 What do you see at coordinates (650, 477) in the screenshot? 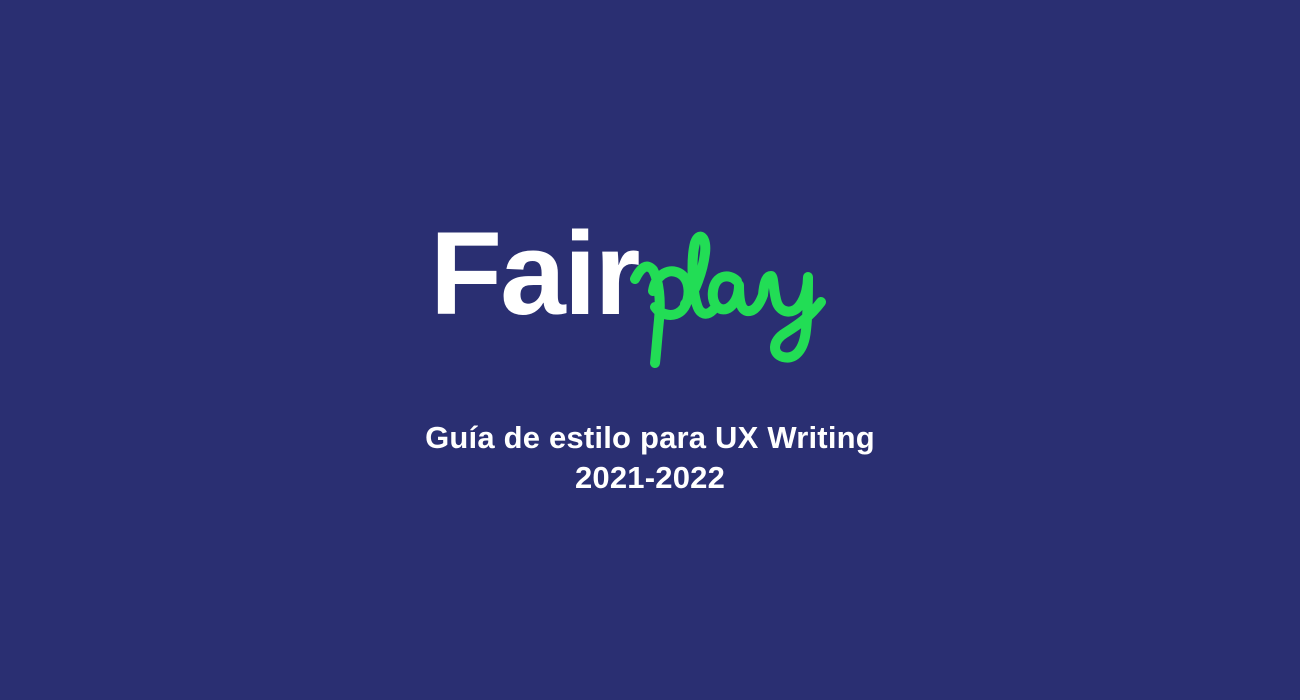
I see `subtitle-line-2: 2021-2022` at bounding box center [650, 477].